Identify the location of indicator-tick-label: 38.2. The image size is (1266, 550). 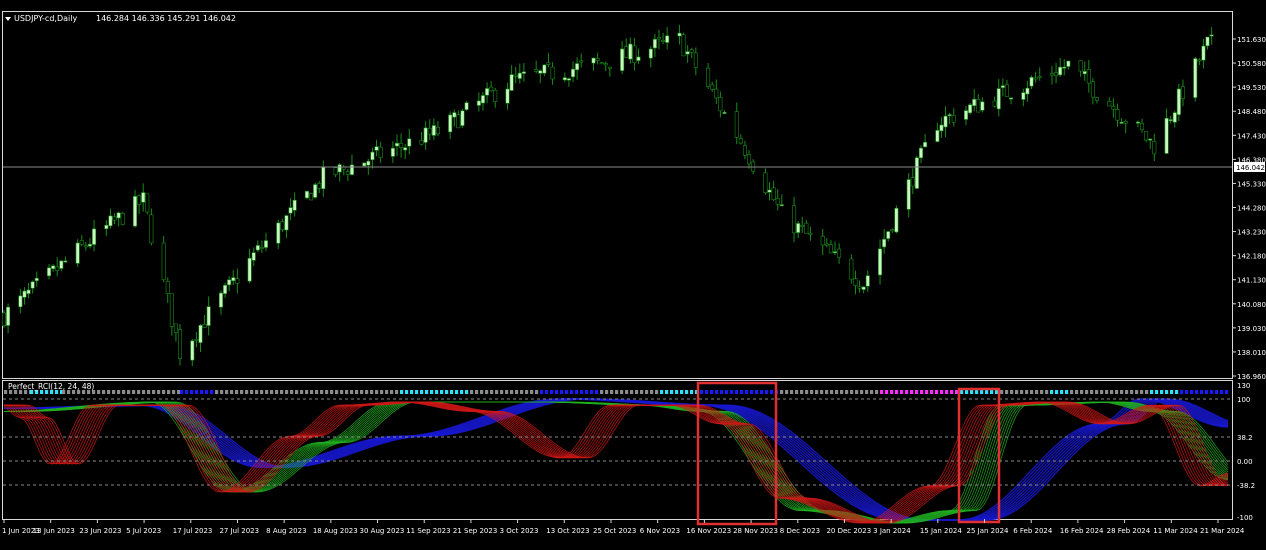
(1245, 438).